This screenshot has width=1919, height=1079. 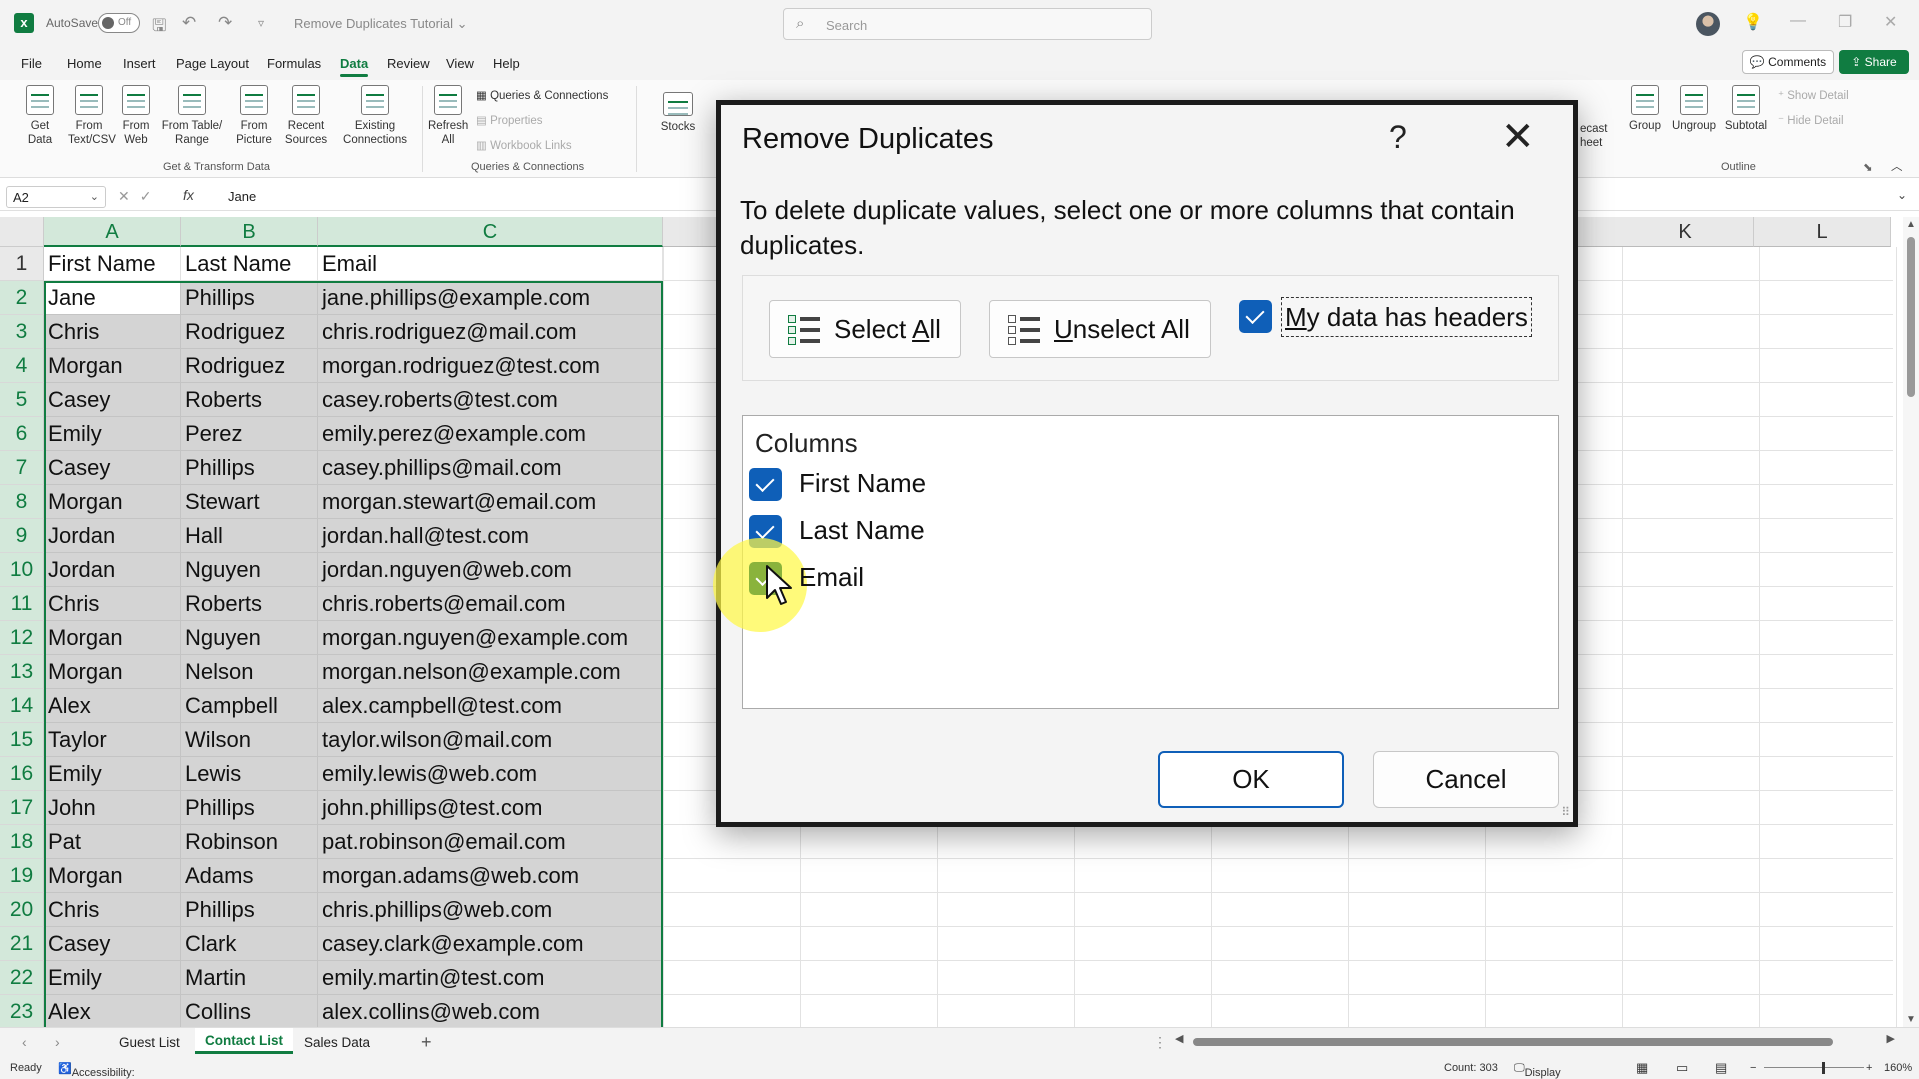 I want to click on column-header-c: C, so click(x=490, y=232).